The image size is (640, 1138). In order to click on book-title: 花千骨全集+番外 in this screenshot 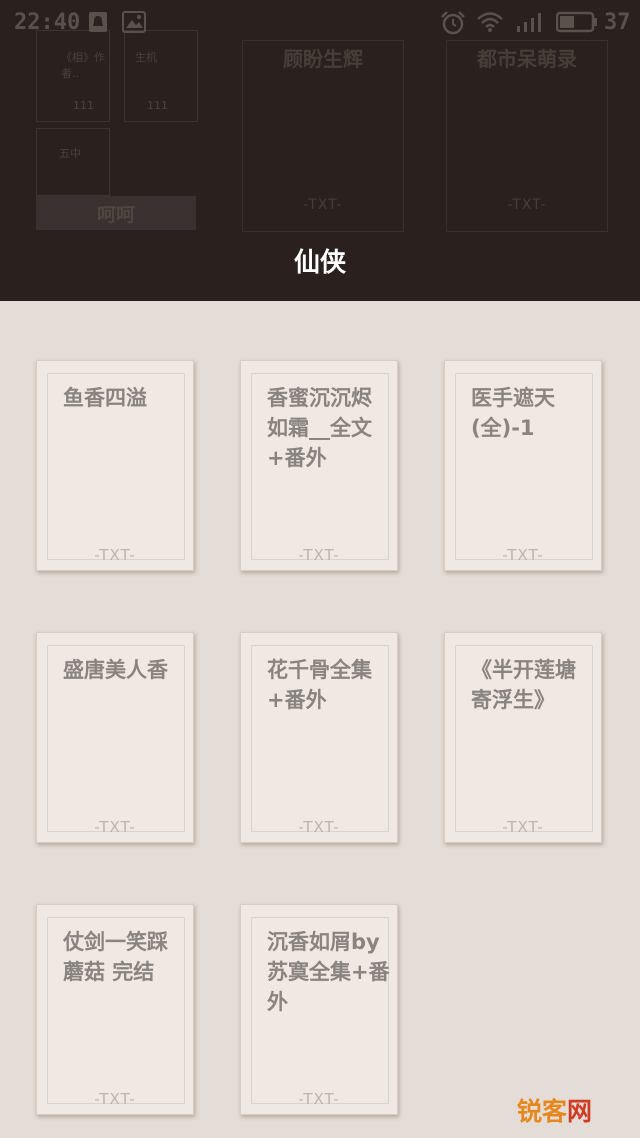, I will do `click(319, 685)`.